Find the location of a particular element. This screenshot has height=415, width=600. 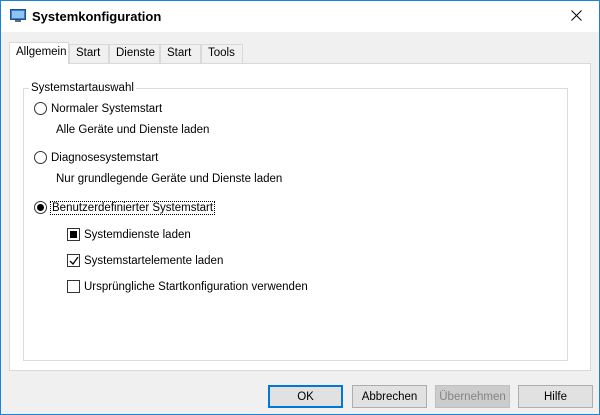

title-bar: Systemkonfiguration is located at coordinates (300, 16).